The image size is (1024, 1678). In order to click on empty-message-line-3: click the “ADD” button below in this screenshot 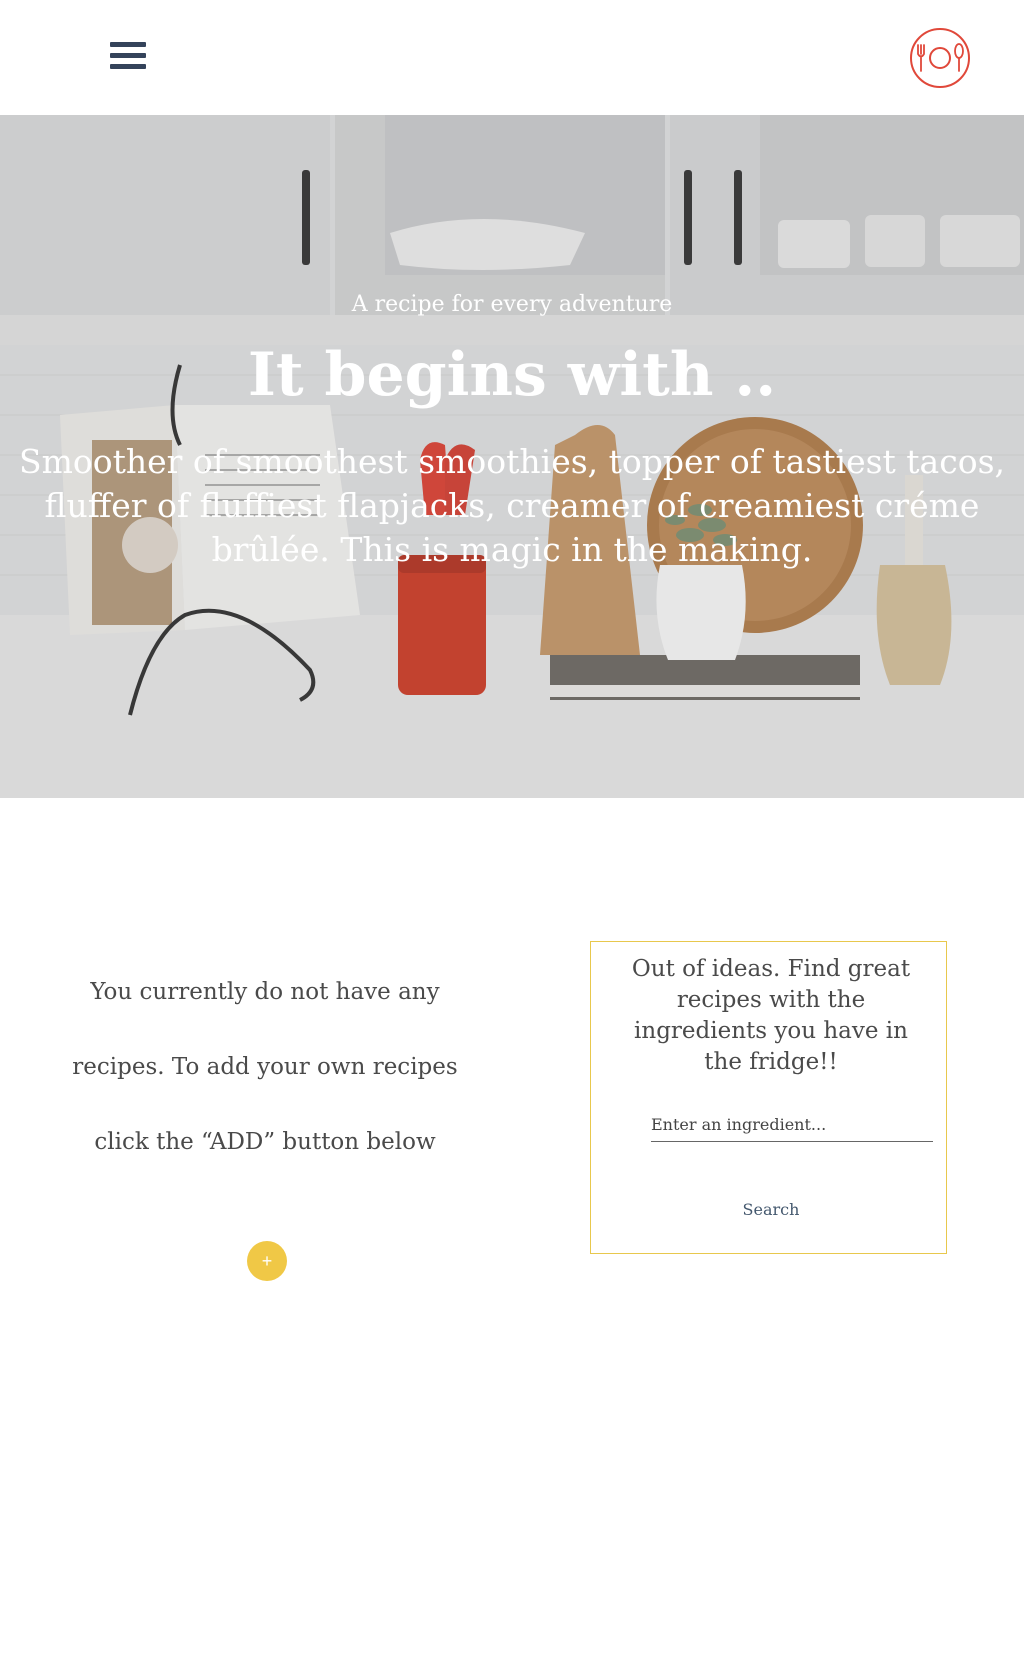, I will do `click(265, 1142)`.